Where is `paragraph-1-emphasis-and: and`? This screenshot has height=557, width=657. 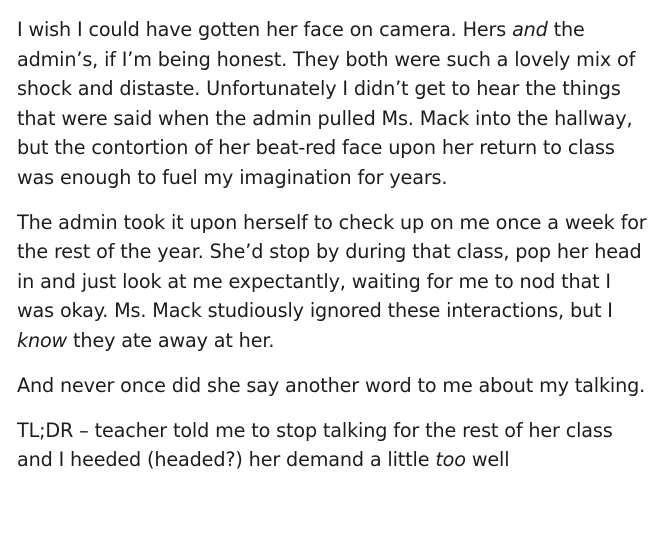
paragraph-1-emphasis-and: and is located at coordinates (530, 29).